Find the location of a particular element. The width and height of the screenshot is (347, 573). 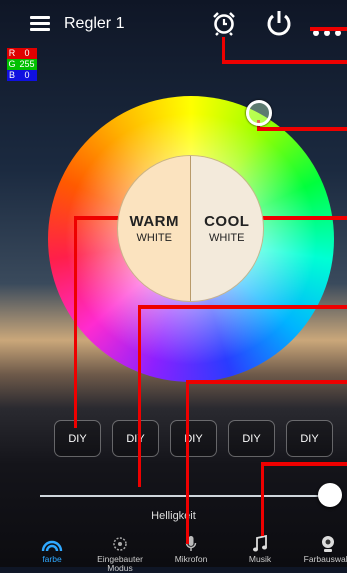

rgb-g-value: 255 is located at coordinates (27, 64).